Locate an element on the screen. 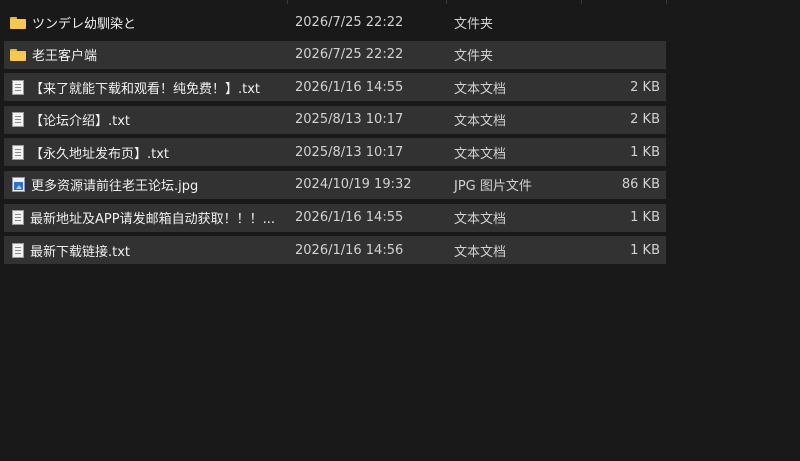  file-name-cell: 【永久地址发布页】.txt is located at coordinates (150, 152).